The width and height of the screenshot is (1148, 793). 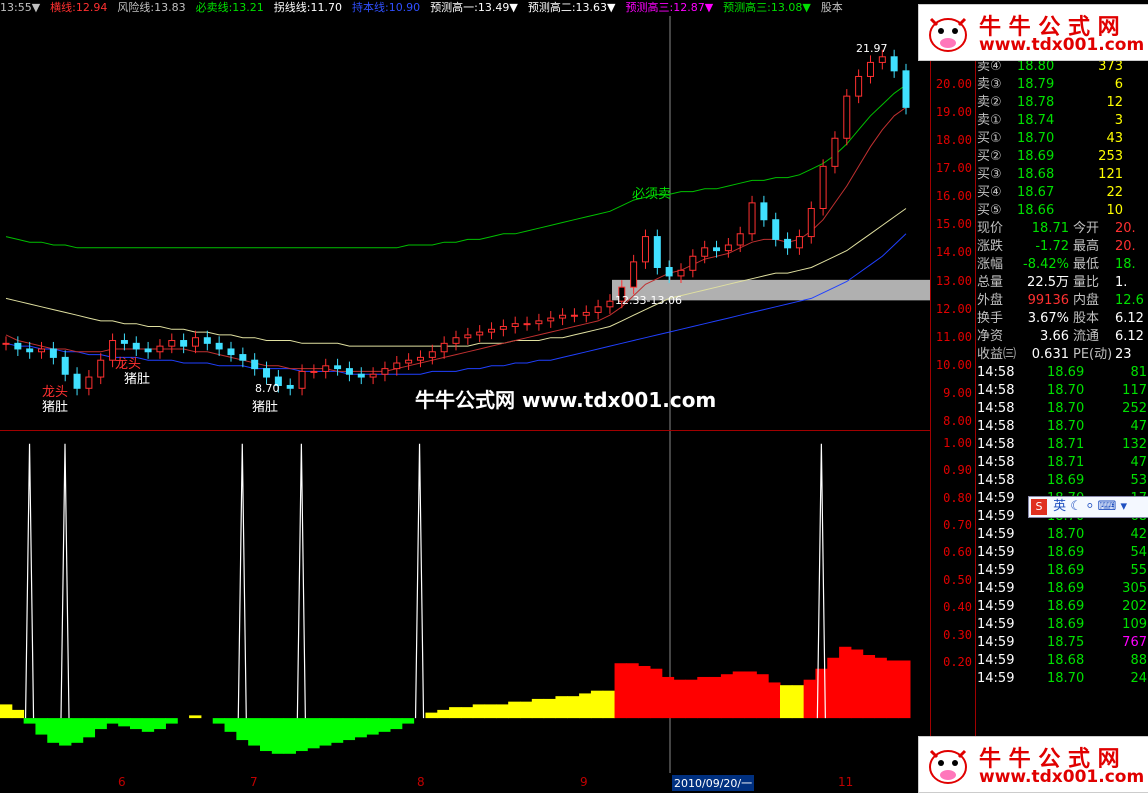 I want to click on stat-value: 20., so click(x=1125, y=228).